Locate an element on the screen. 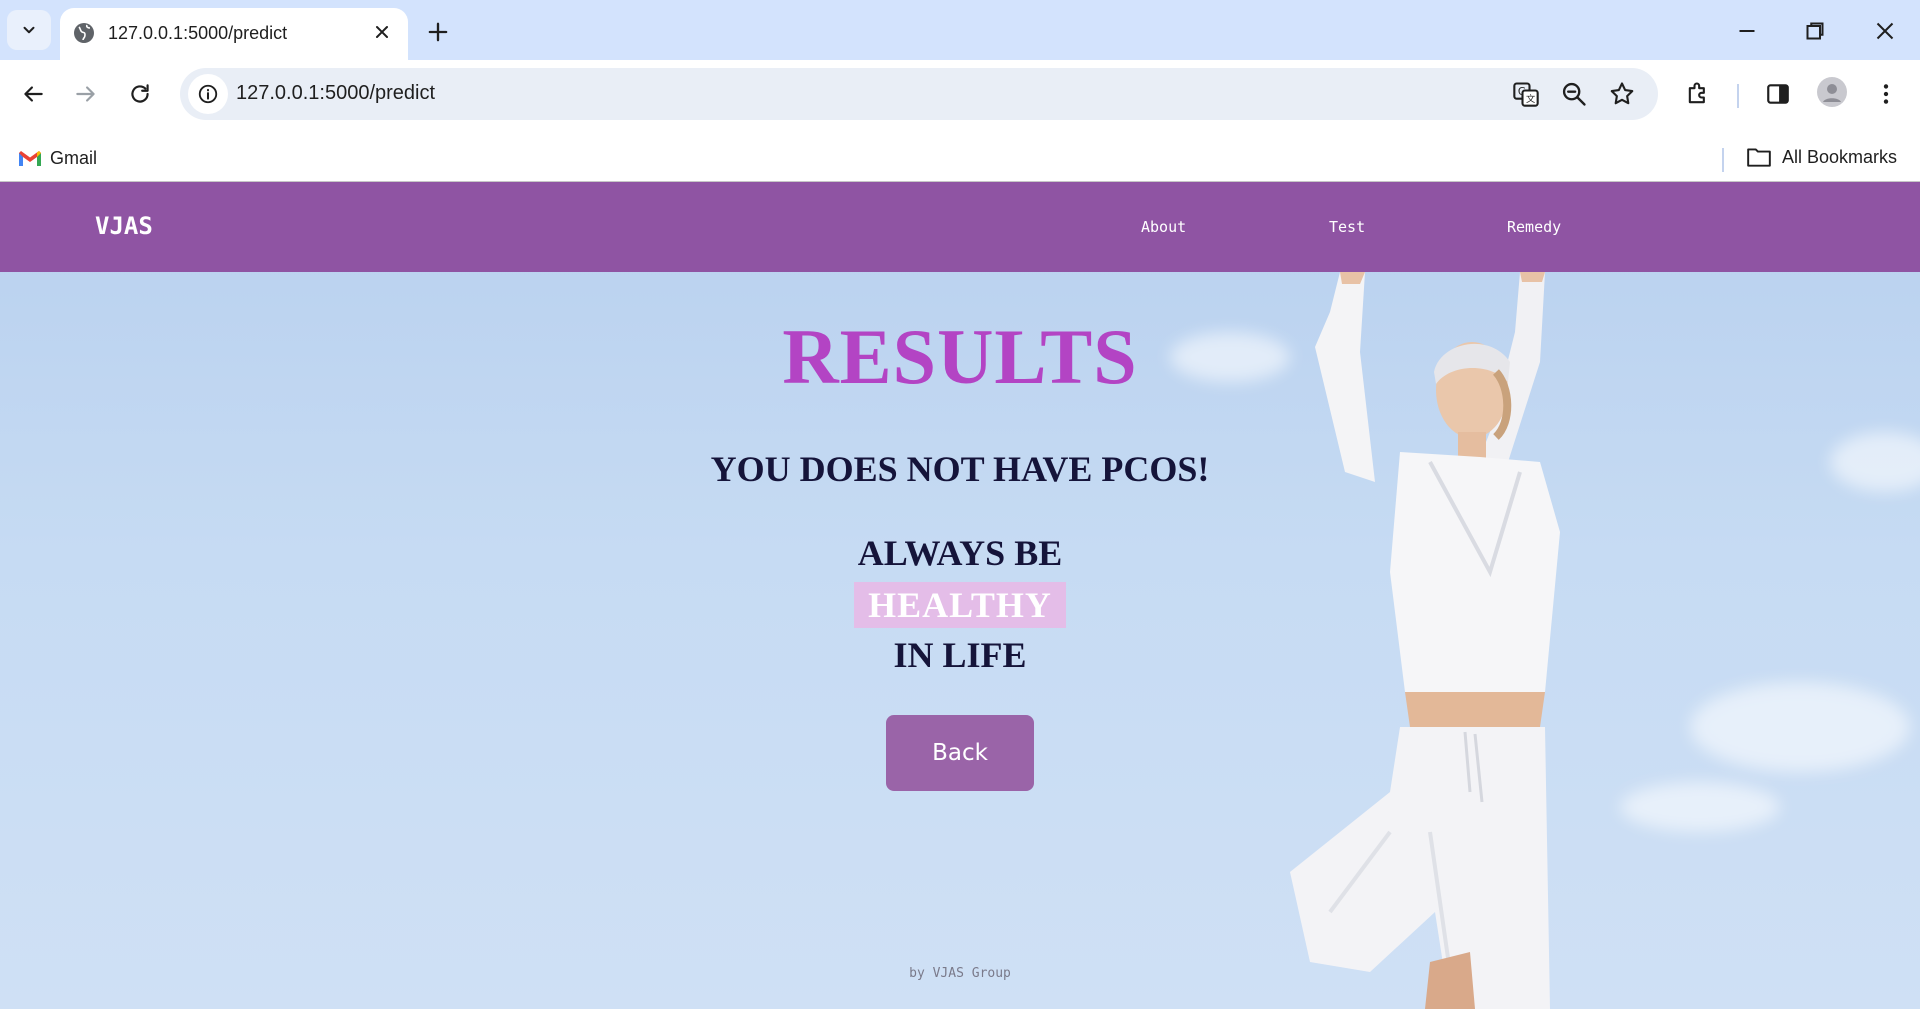 This screenshot has width=1920, height=1009. toolbar-divider is located at coordinates (1738, 96).